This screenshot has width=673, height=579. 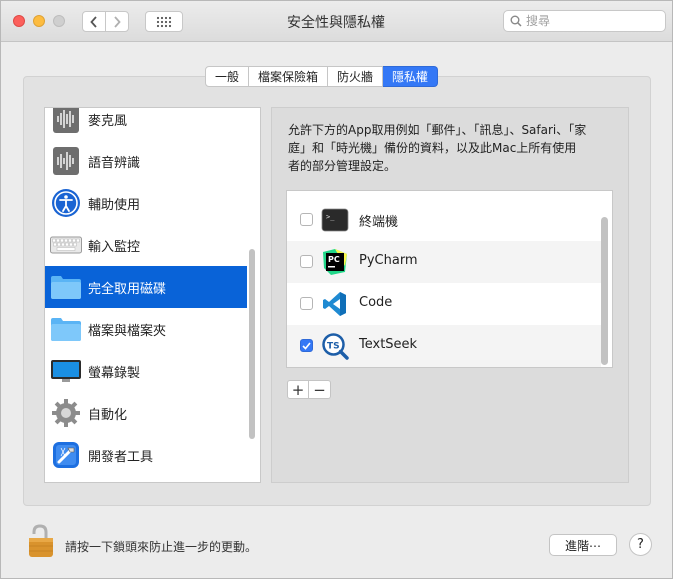 I want to click on tab-general: 一般, so click(x=227, y=76).